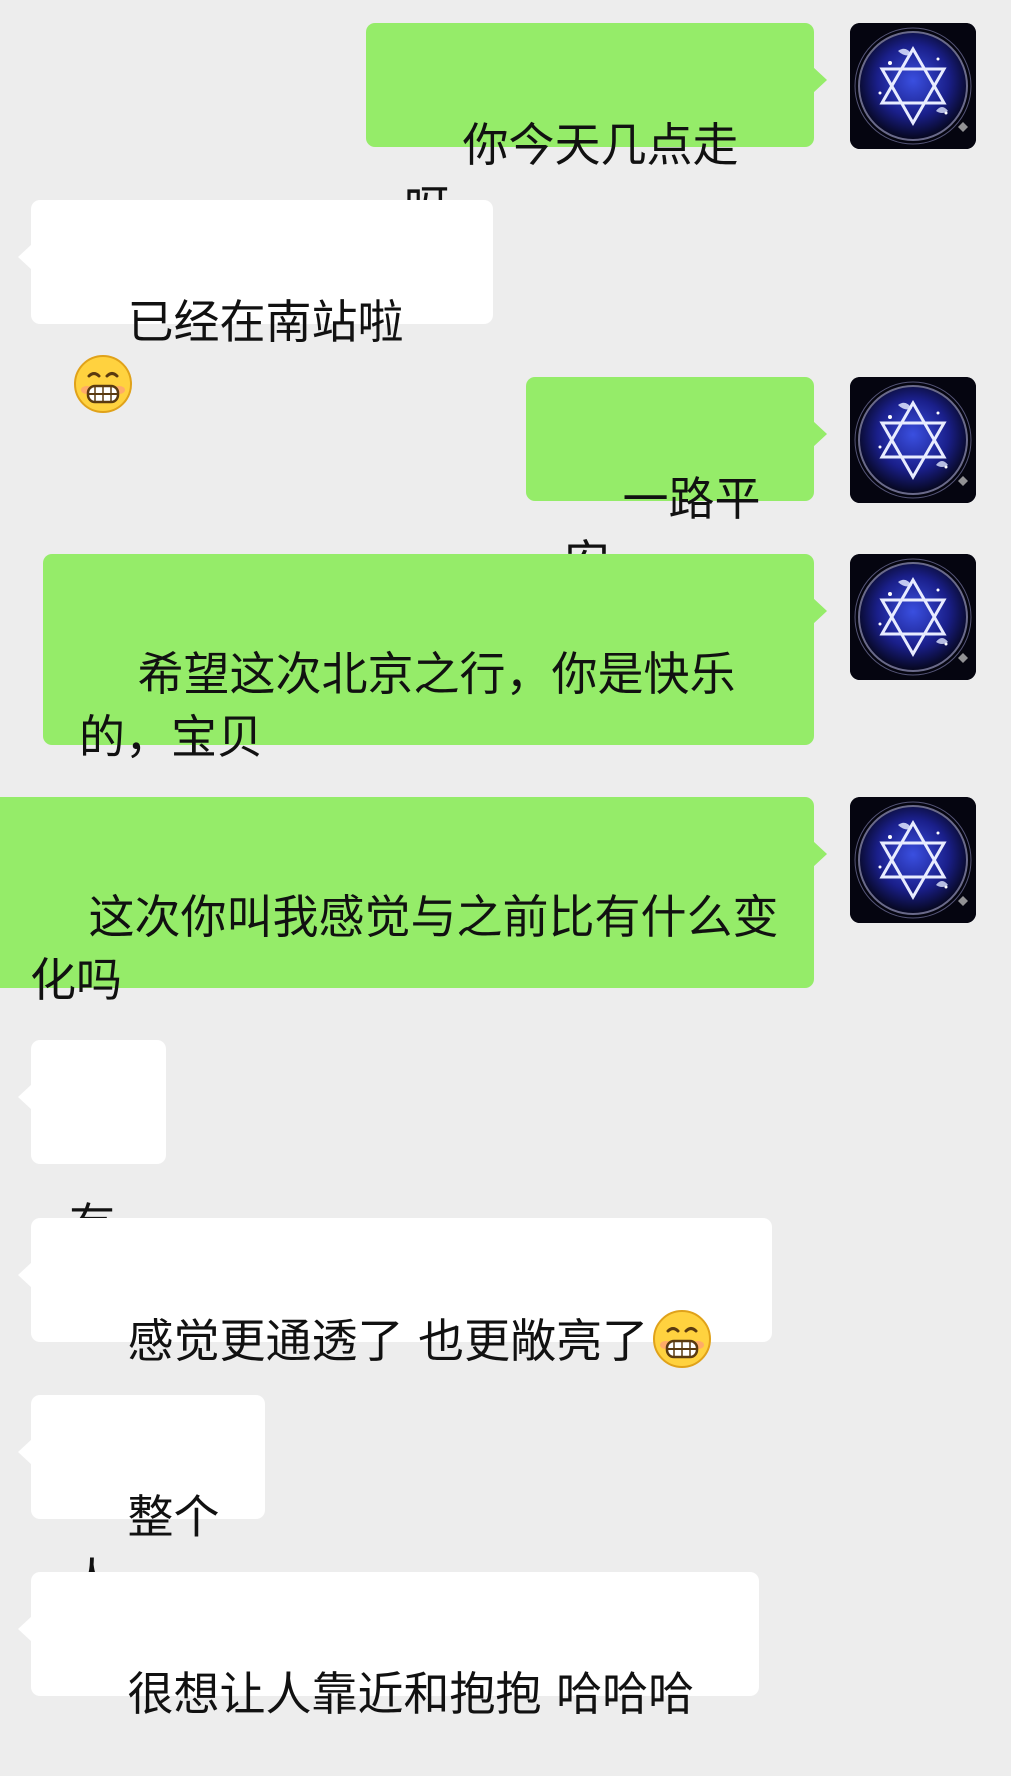  Describe the element at coordinates (92, 1146) in the screenshot. I see `received-message-bubble: 有` at that location.